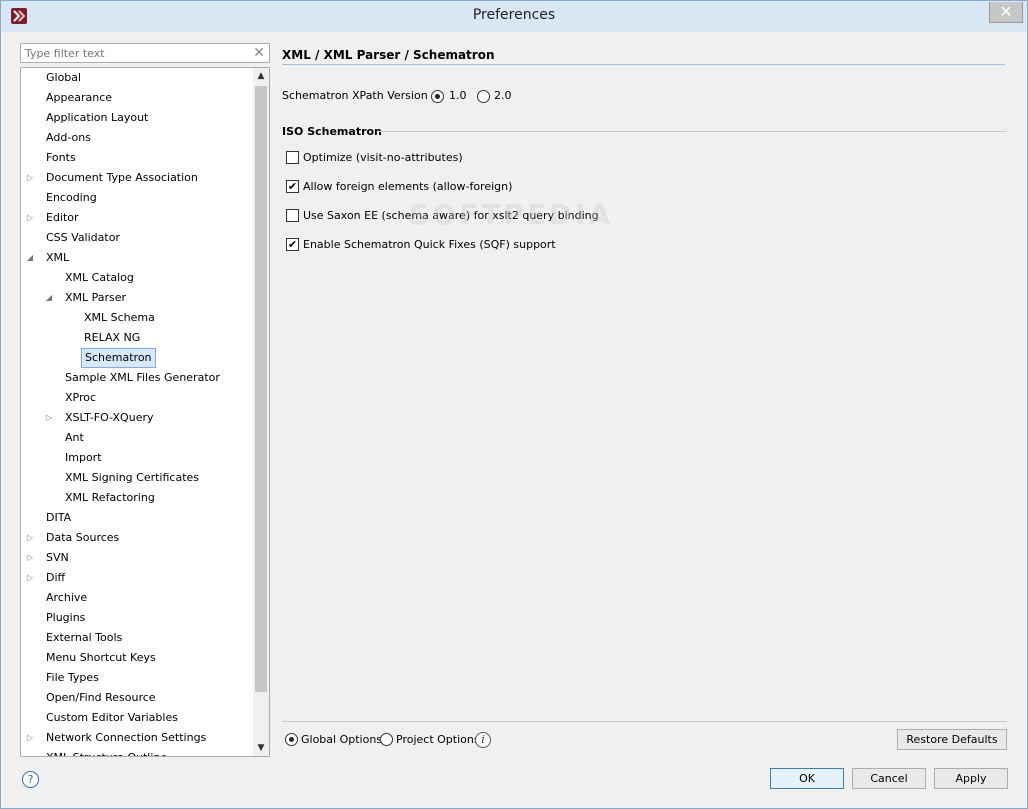  Describe the element at coordinates (126, 738) in the screenshot. I see `tree-item-label: Network Connection Settings` at that location.